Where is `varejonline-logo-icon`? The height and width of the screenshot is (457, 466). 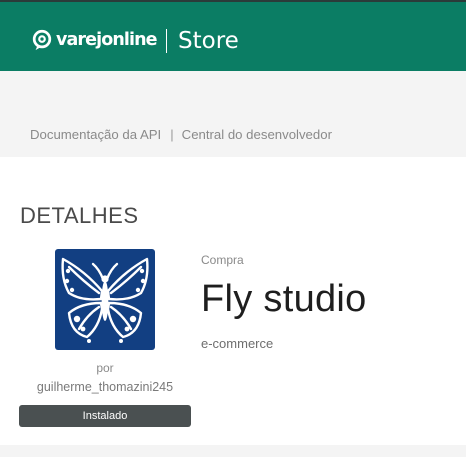 varejonline-logo-icon is located at coordinates (42, 40).